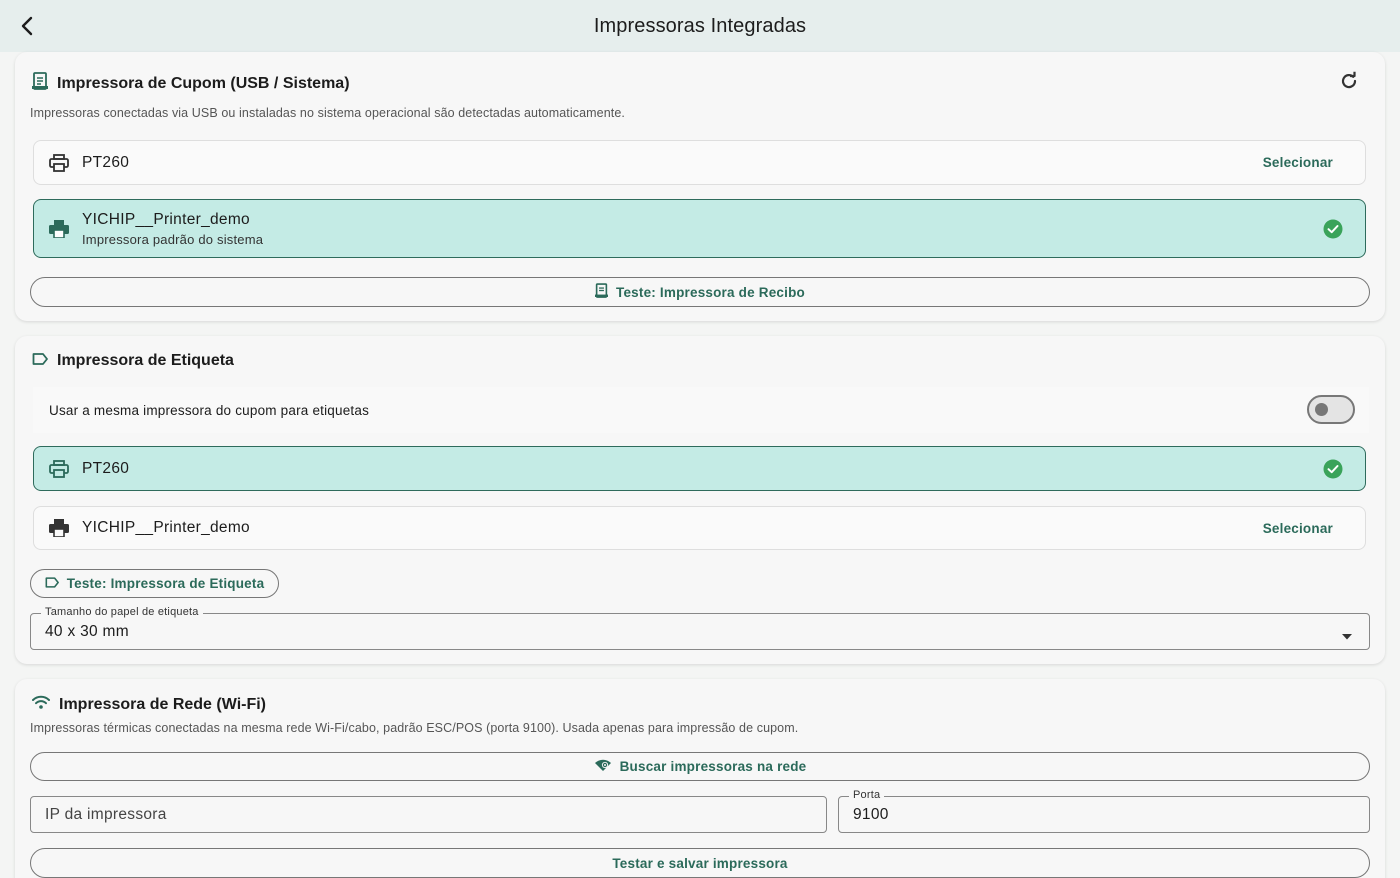  I want to click on network-printer-header: Impressora de Rede (Wi-Fi), so click(149, 704).